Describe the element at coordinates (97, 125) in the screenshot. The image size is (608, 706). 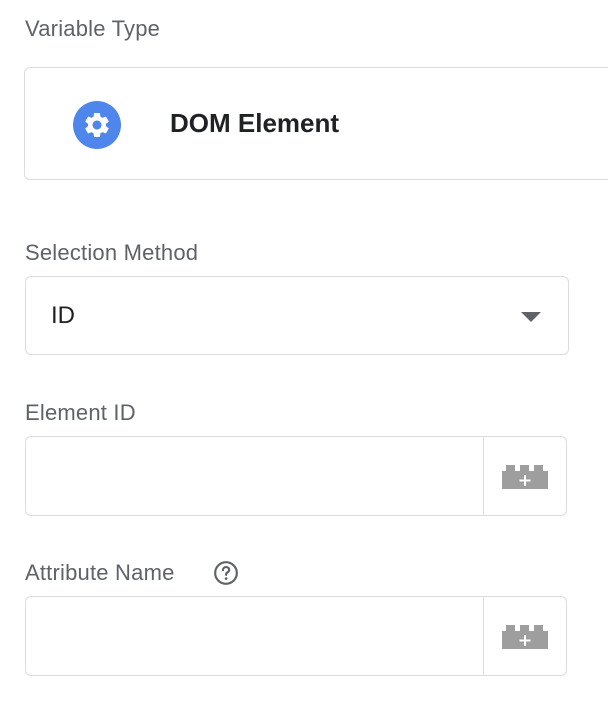
I see `gear-icon` at that location.